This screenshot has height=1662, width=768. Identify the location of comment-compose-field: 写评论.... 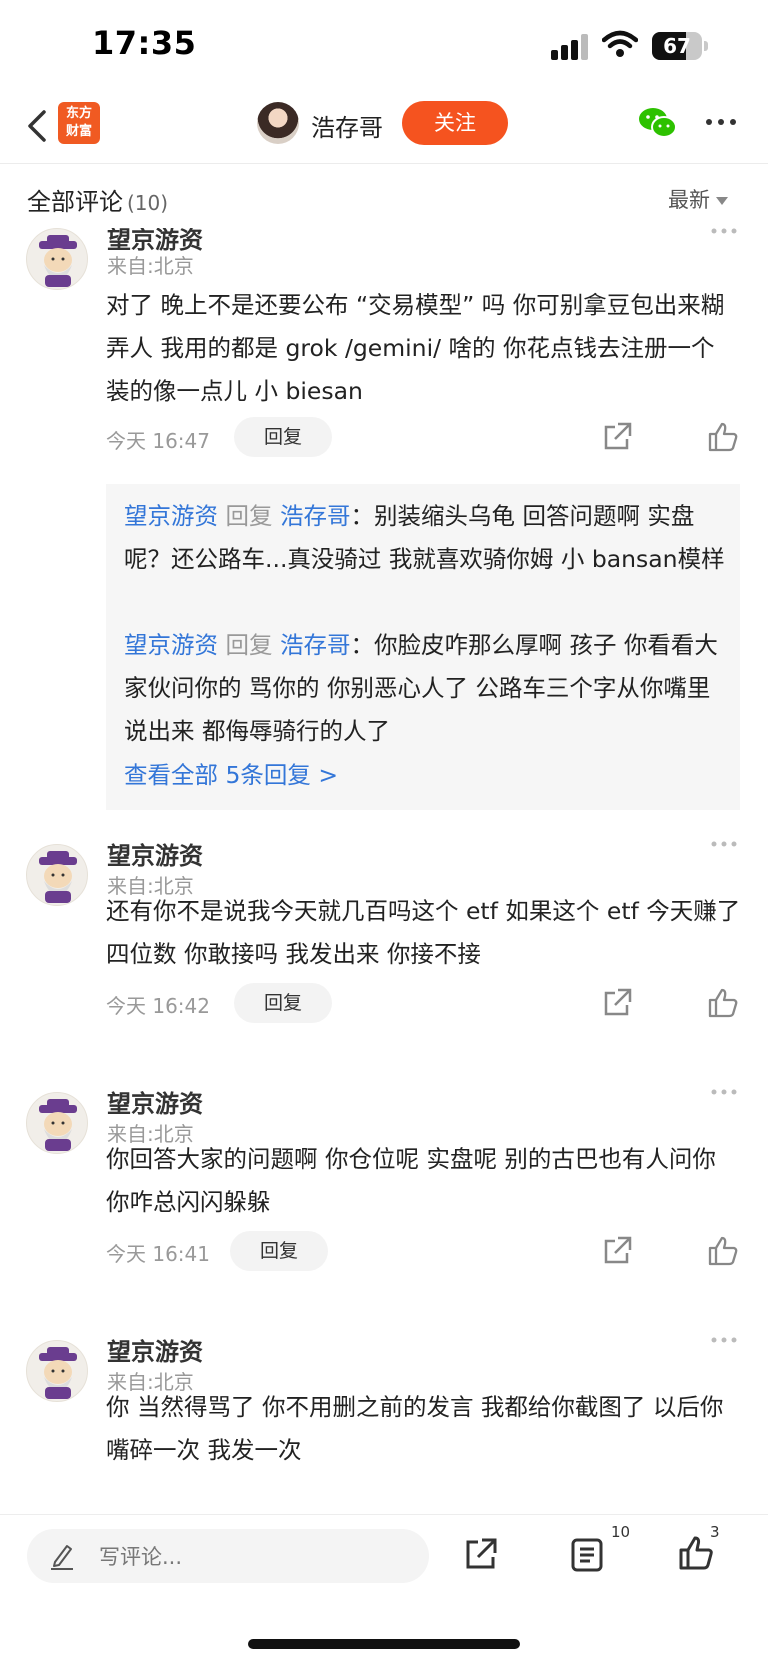
(228, 1556).